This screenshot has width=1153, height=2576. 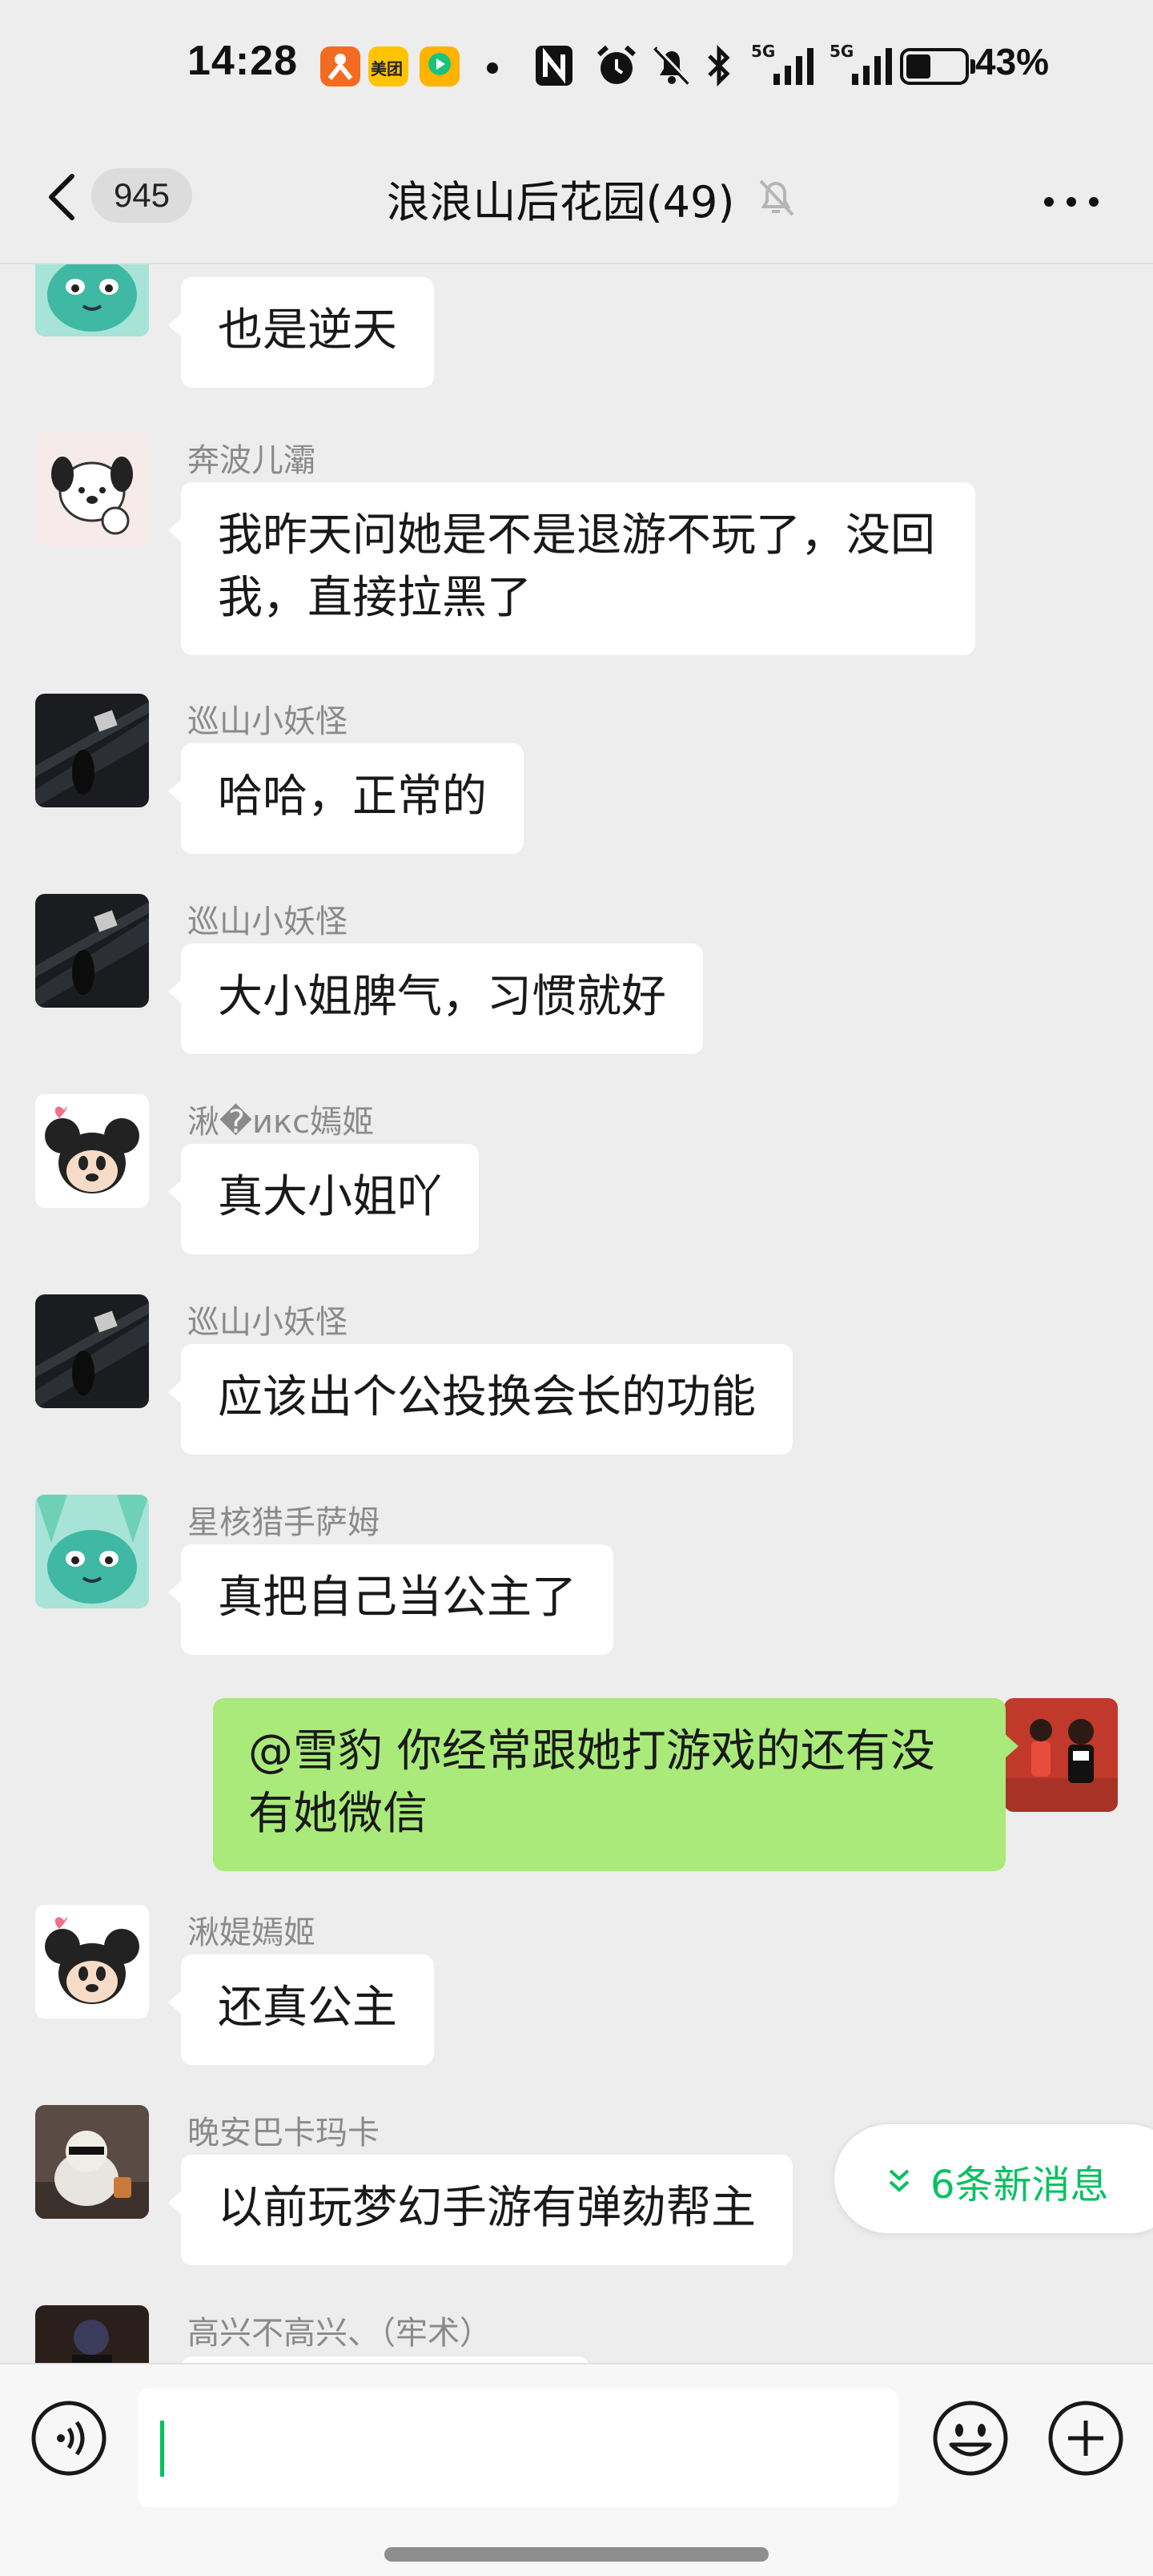 I want to click on bluetooth-icon, so click(x=719, y=65).